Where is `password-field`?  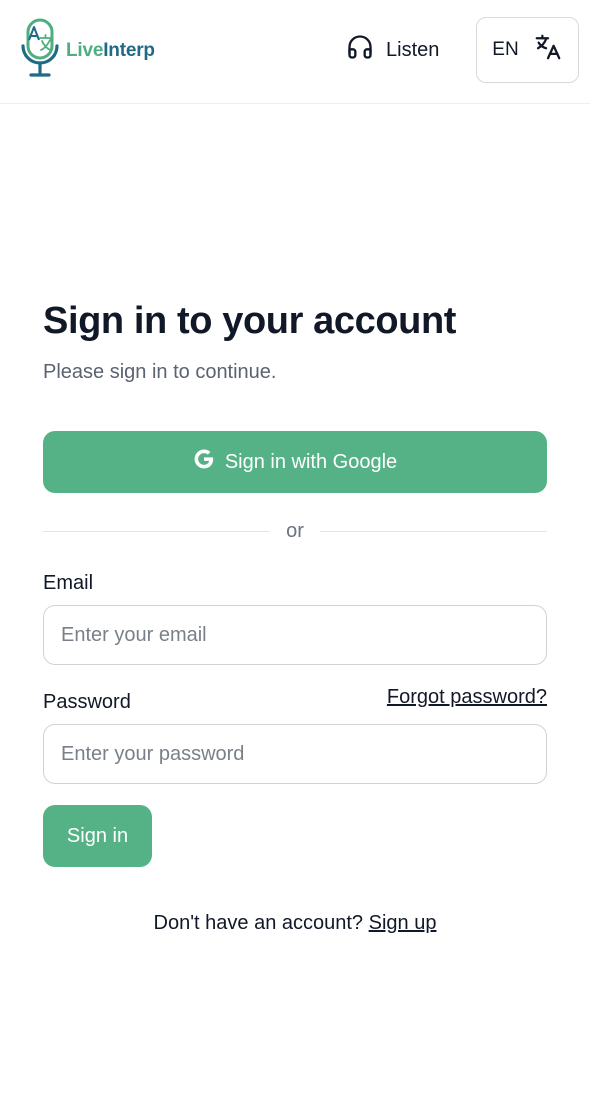
password-field is located at coordinates (295, 754).